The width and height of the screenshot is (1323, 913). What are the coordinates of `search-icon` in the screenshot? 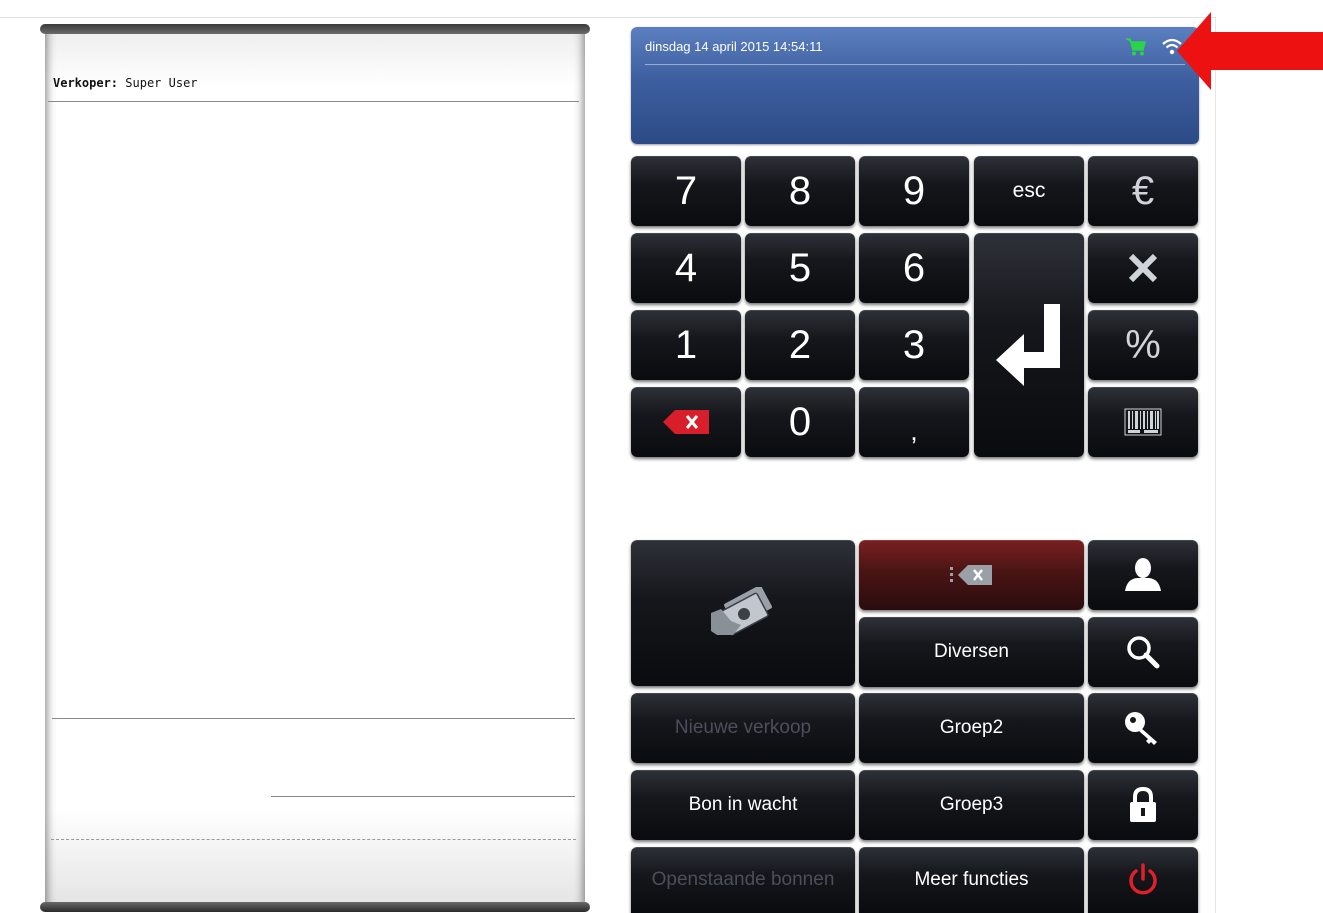 It's located at (1143, 652).